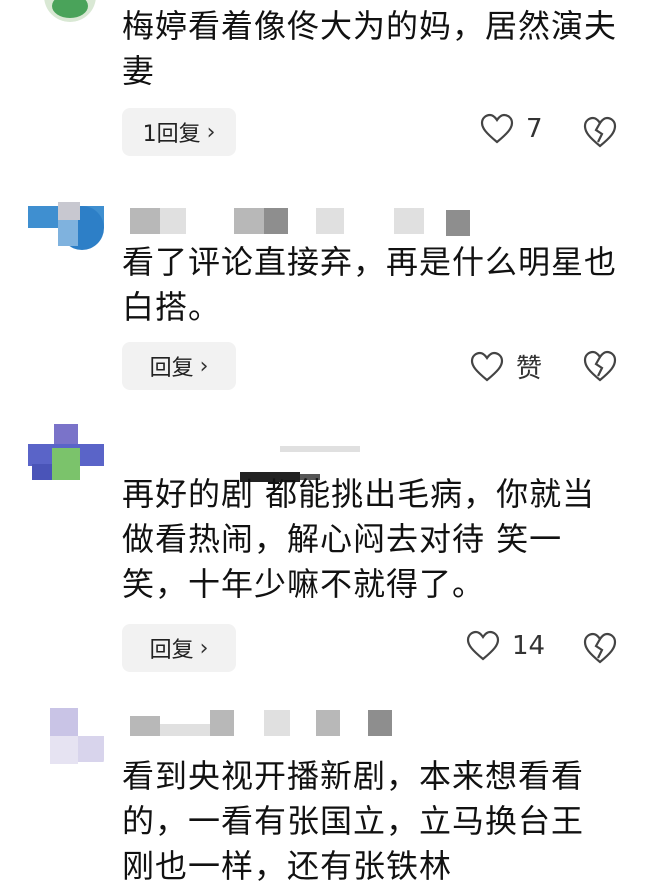 The image size is (660, 889). What do you see at coordinates (506, 366) in the screenshot?
I see `like-button: 赞` at bounding box center [506, 366].